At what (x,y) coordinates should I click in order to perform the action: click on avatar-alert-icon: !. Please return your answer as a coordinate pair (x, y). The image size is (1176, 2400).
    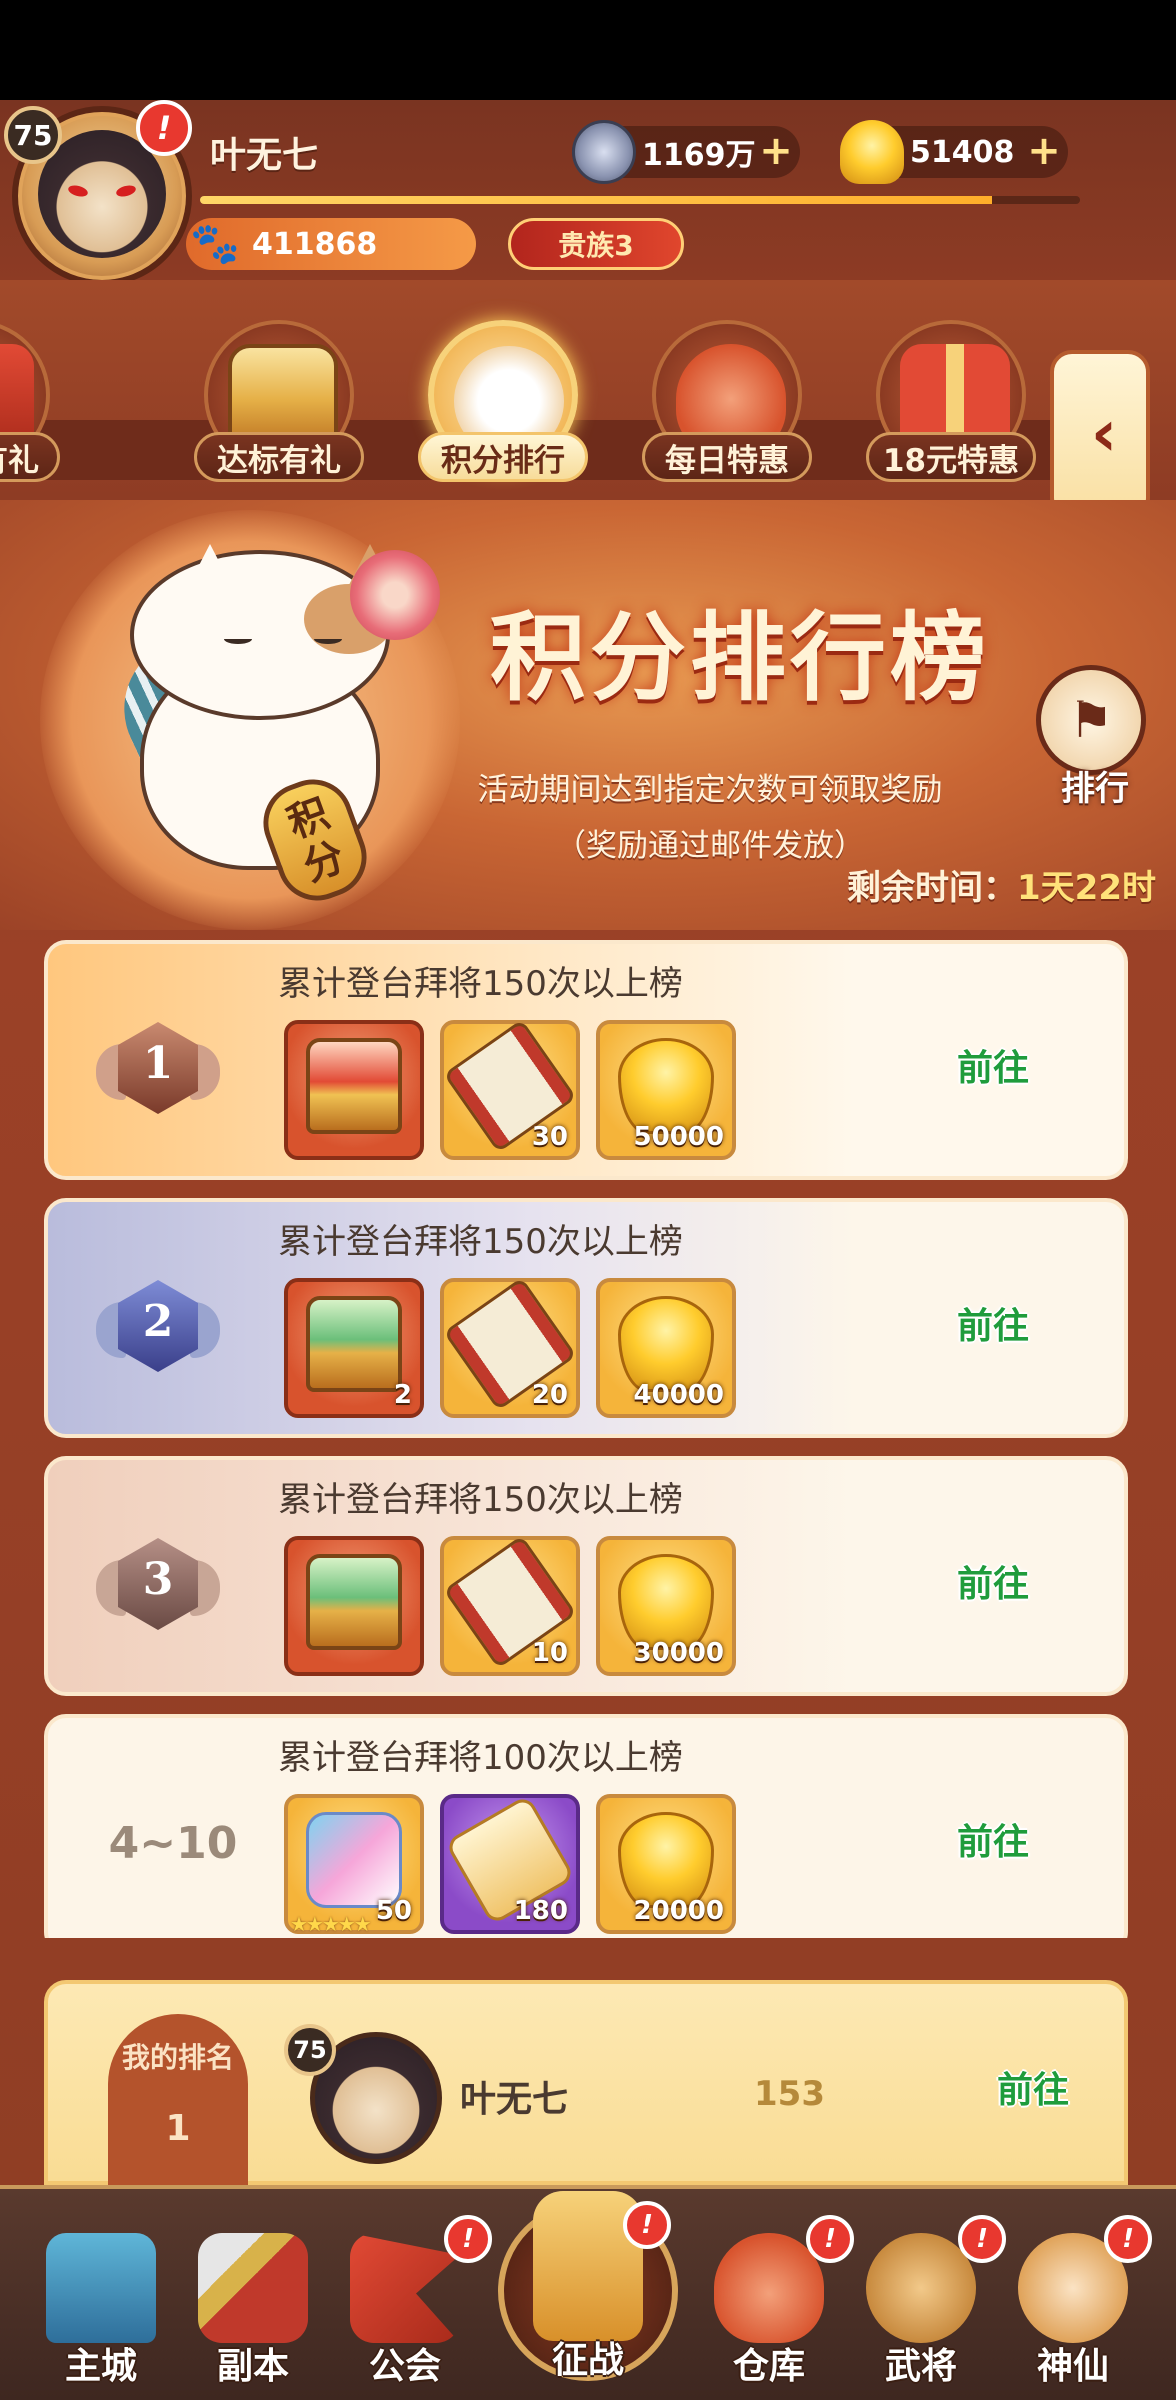
    Looking at the image, I should click on (164, 128).